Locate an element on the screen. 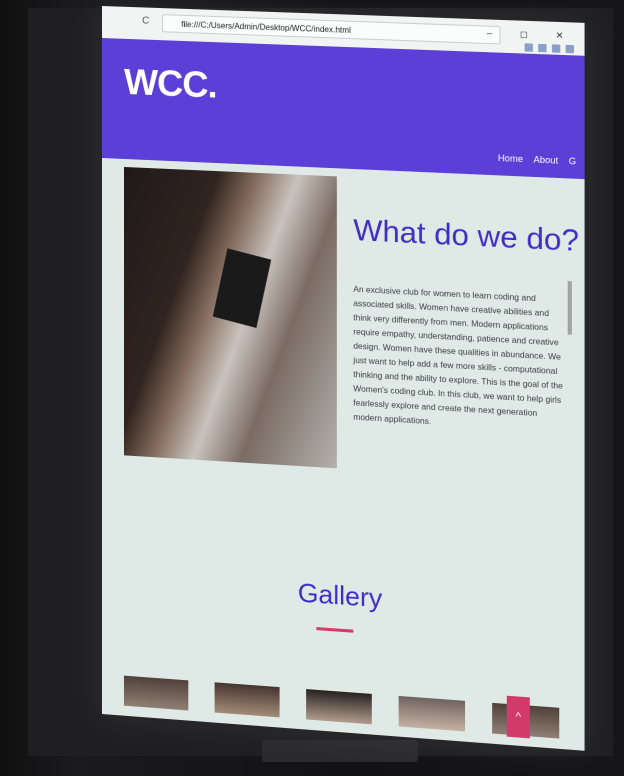 Image resolution: width=624 pixels, height=776 pixels. gallery-title: Gallery is located at coordinates (340, 595).